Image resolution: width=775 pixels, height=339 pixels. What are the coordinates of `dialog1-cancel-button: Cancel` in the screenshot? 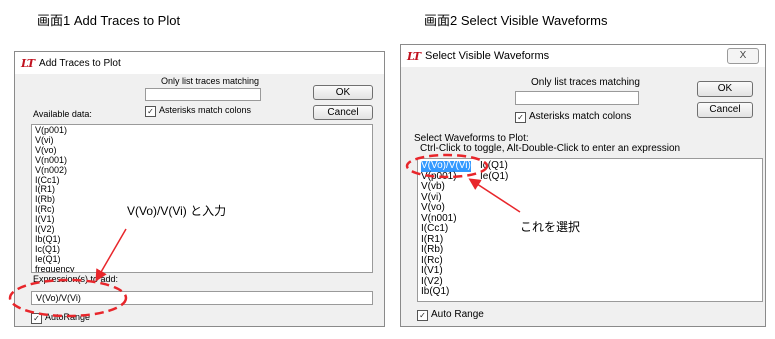 It's located at (343, 112).